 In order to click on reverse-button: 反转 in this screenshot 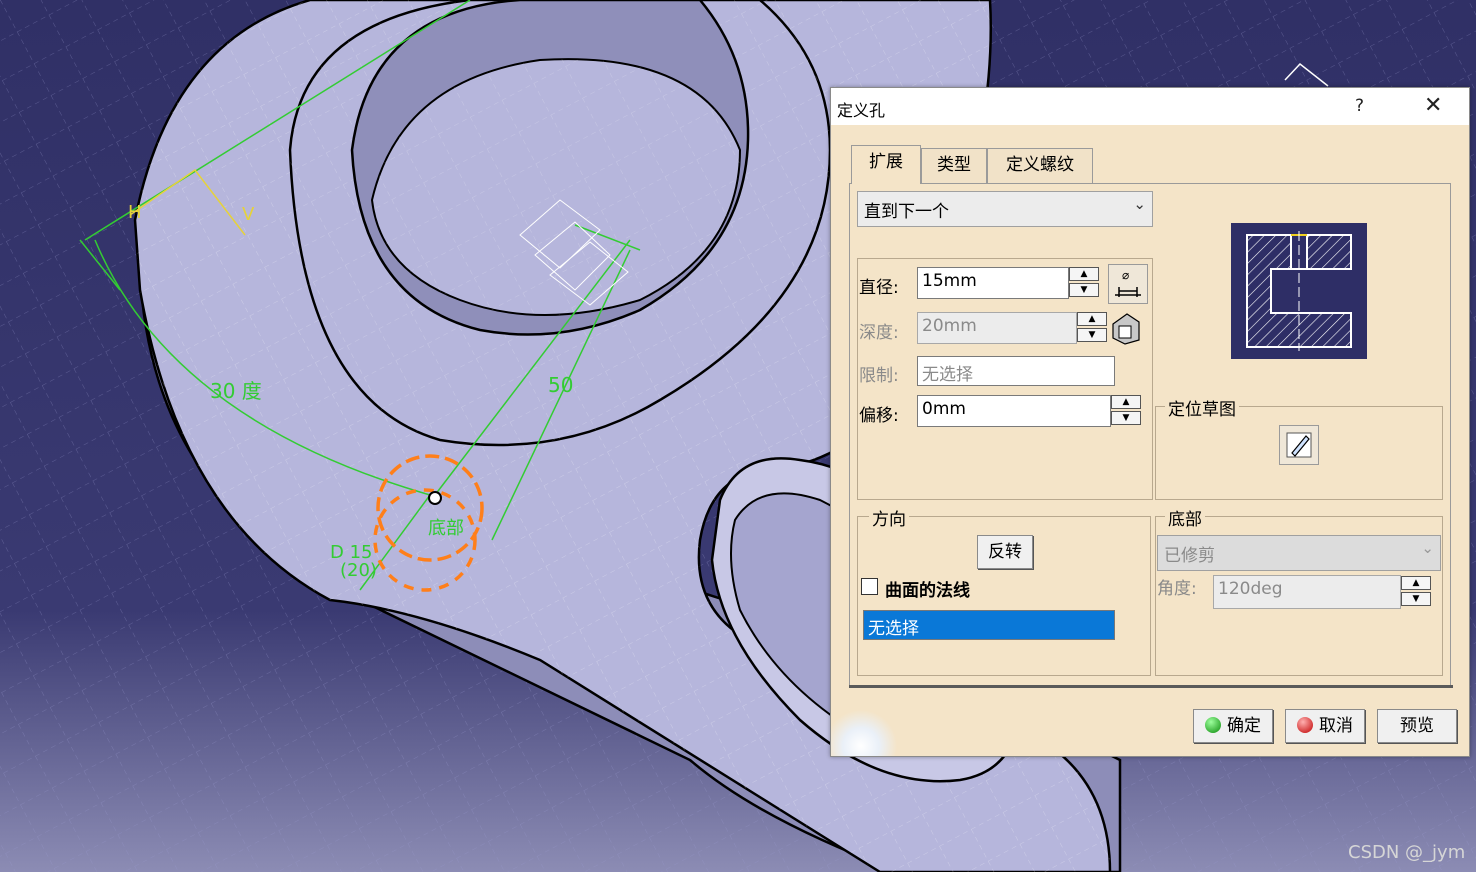, I will do `click(1005, 552)`.